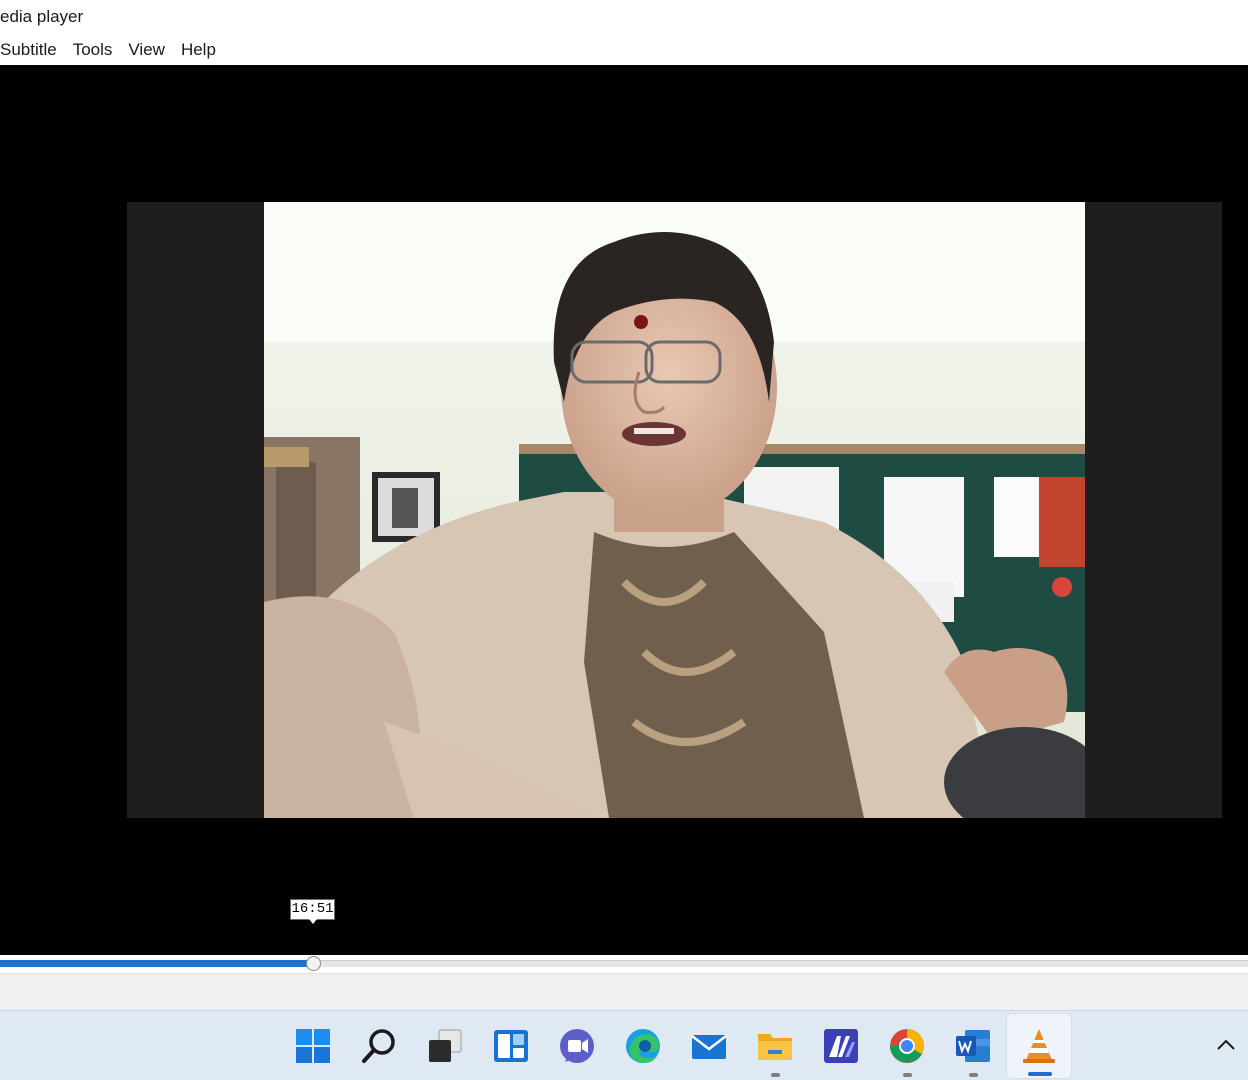 This screenshot has height=1080, width=1248. I want to click on seek-progress, so click(157, 963).